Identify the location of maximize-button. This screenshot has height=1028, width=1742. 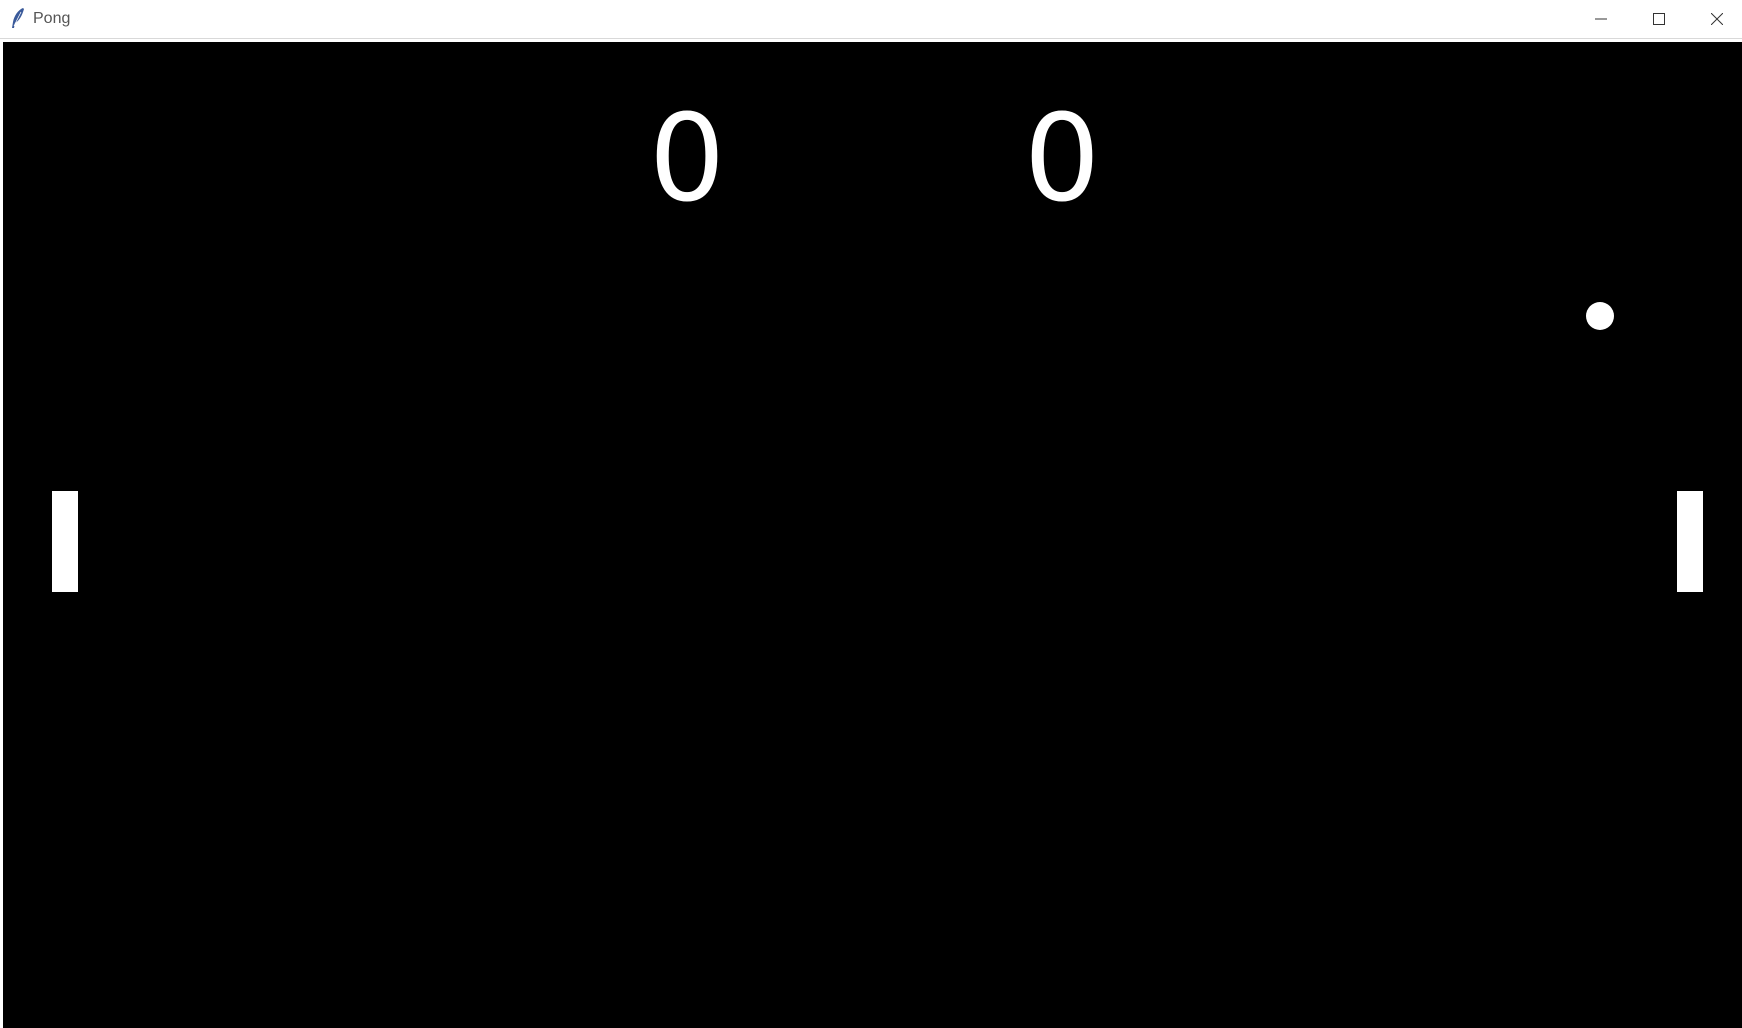
(1659, 19).